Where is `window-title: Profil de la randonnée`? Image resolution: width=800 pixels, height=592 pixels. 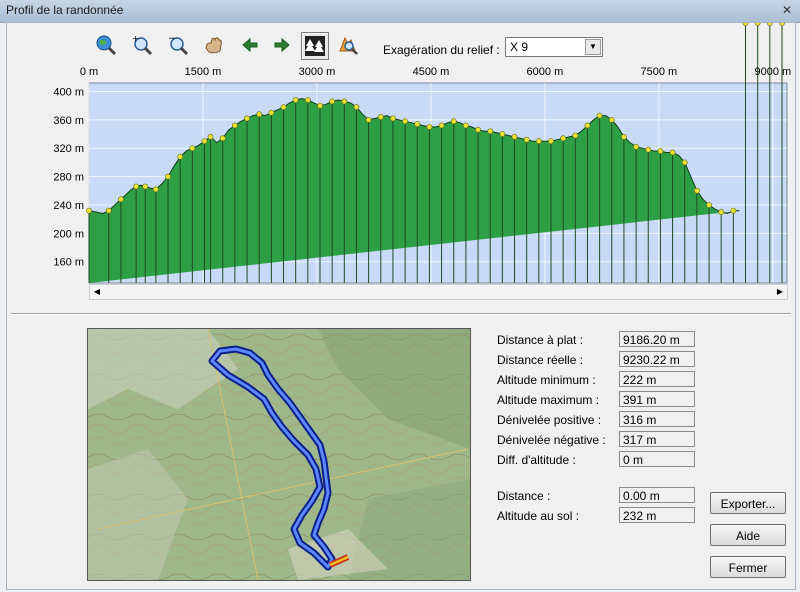 window-title: Profil de la randonnée is located at coordinates (65, 10).